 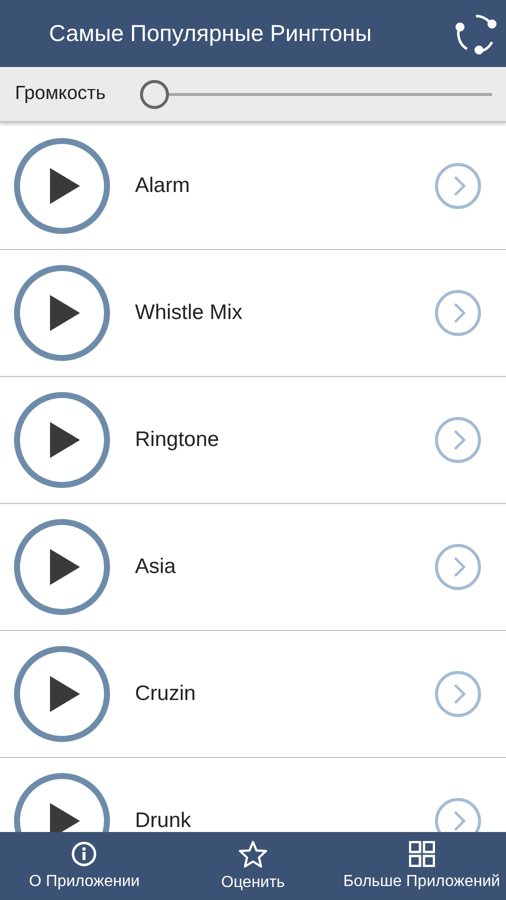 I want to click on ringtone-name: Whistle Mix, so click(x=189, y=313).